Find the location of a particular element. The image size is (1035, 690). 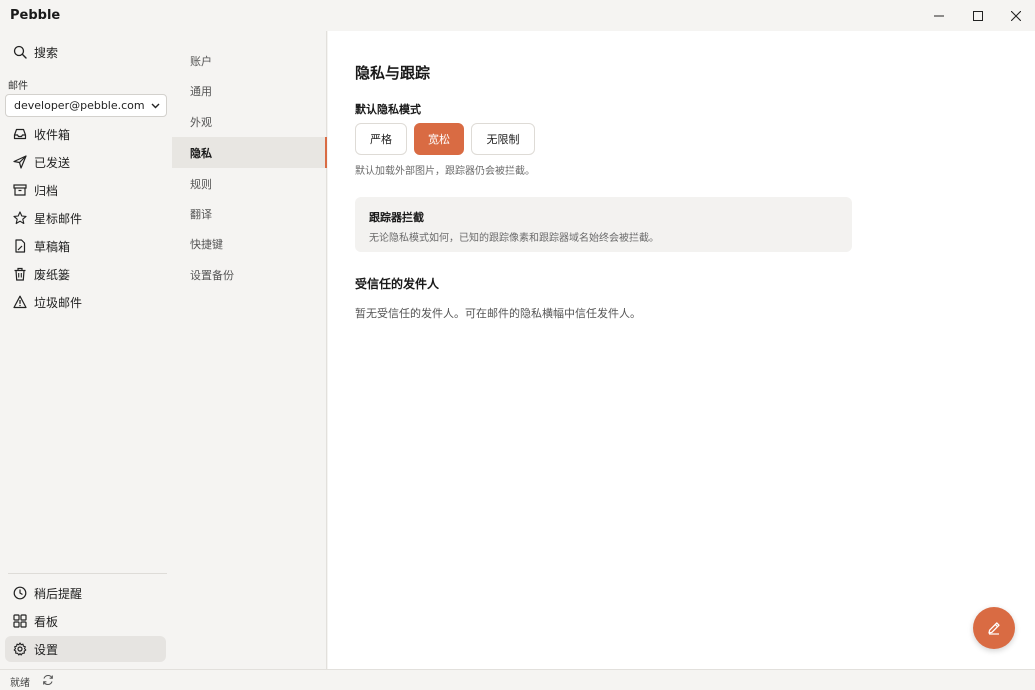

sidebar-item-label: 稍后提醒 is located at coordinates (58, 593).